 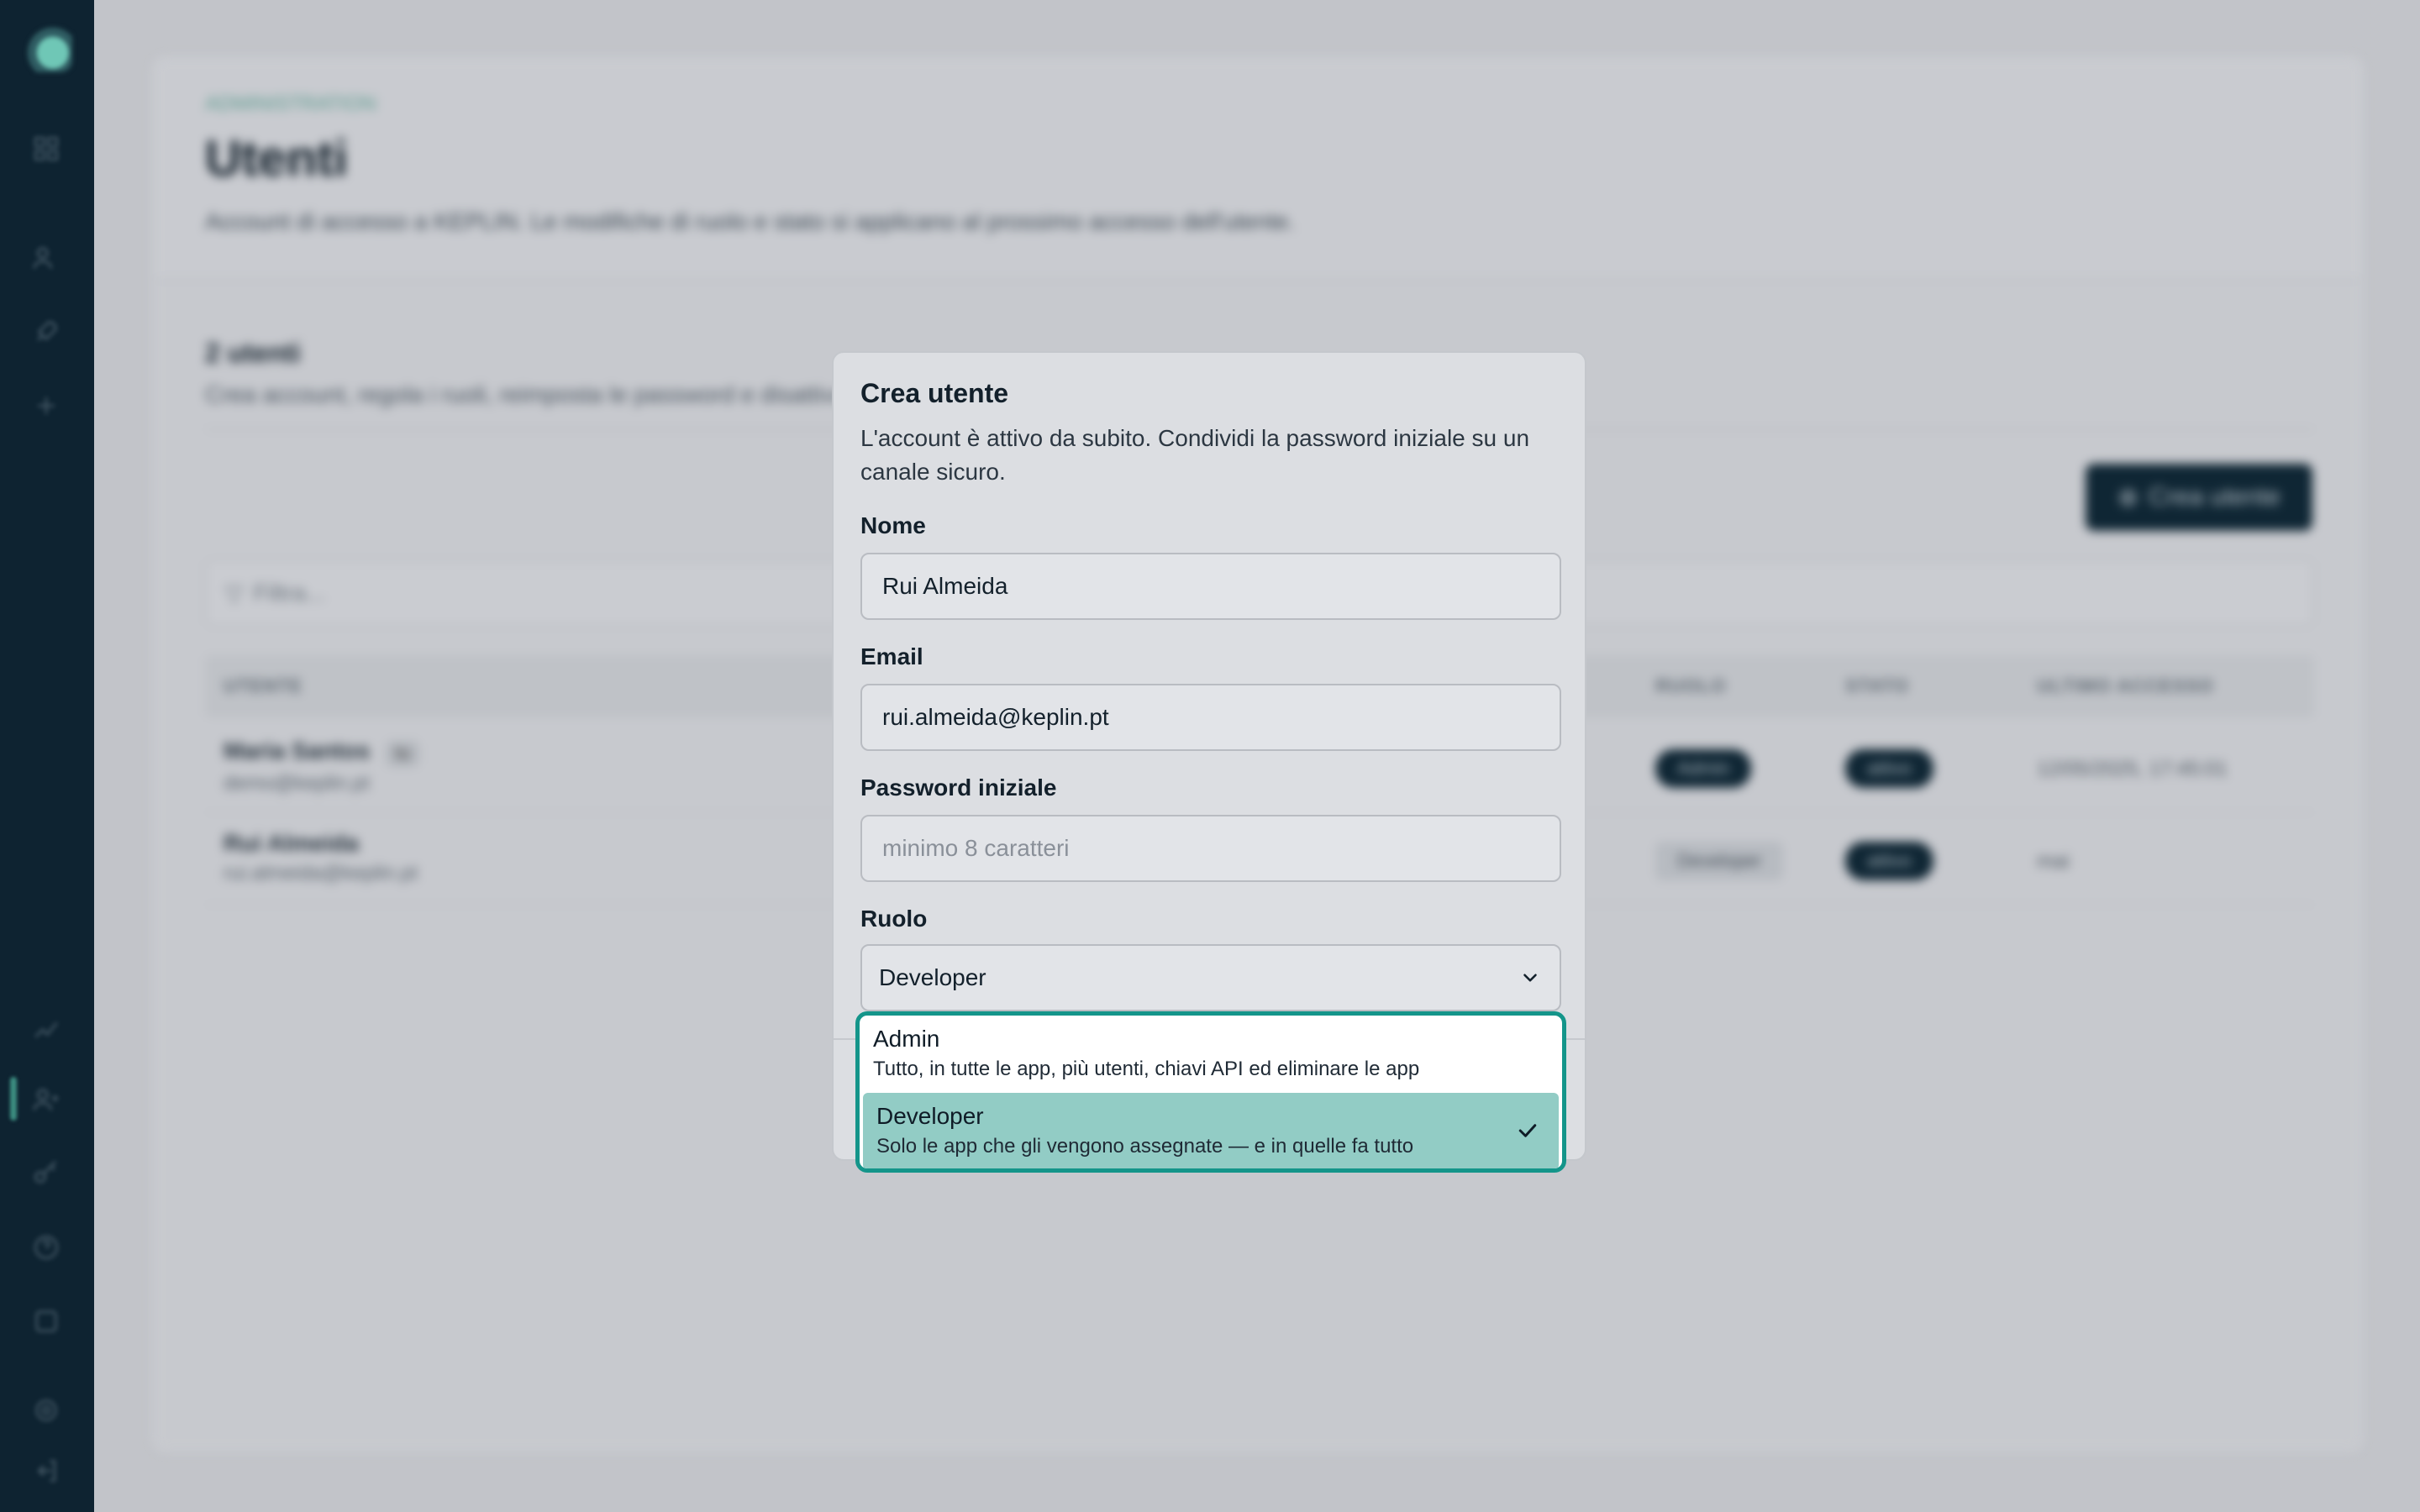 What do you see at coordinates (932, 977) in the screenshot?
I see `role-select-value: Developer` at bounding box center [932, 977].